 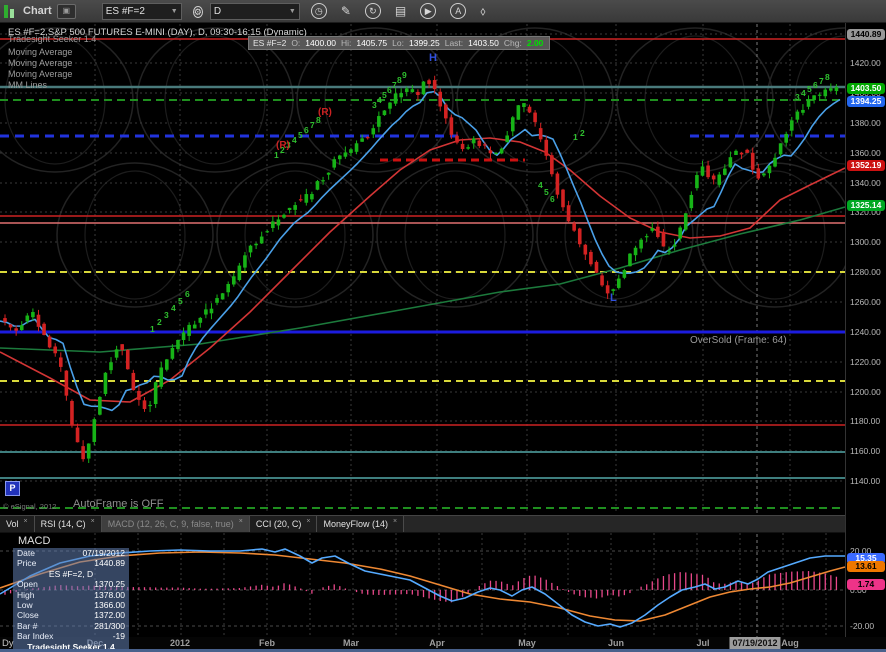 What do you see at coordinates (71, 584) in the screenshot?
I see `data-window-row: Open 1370.25` at bounding box center [71, 584].